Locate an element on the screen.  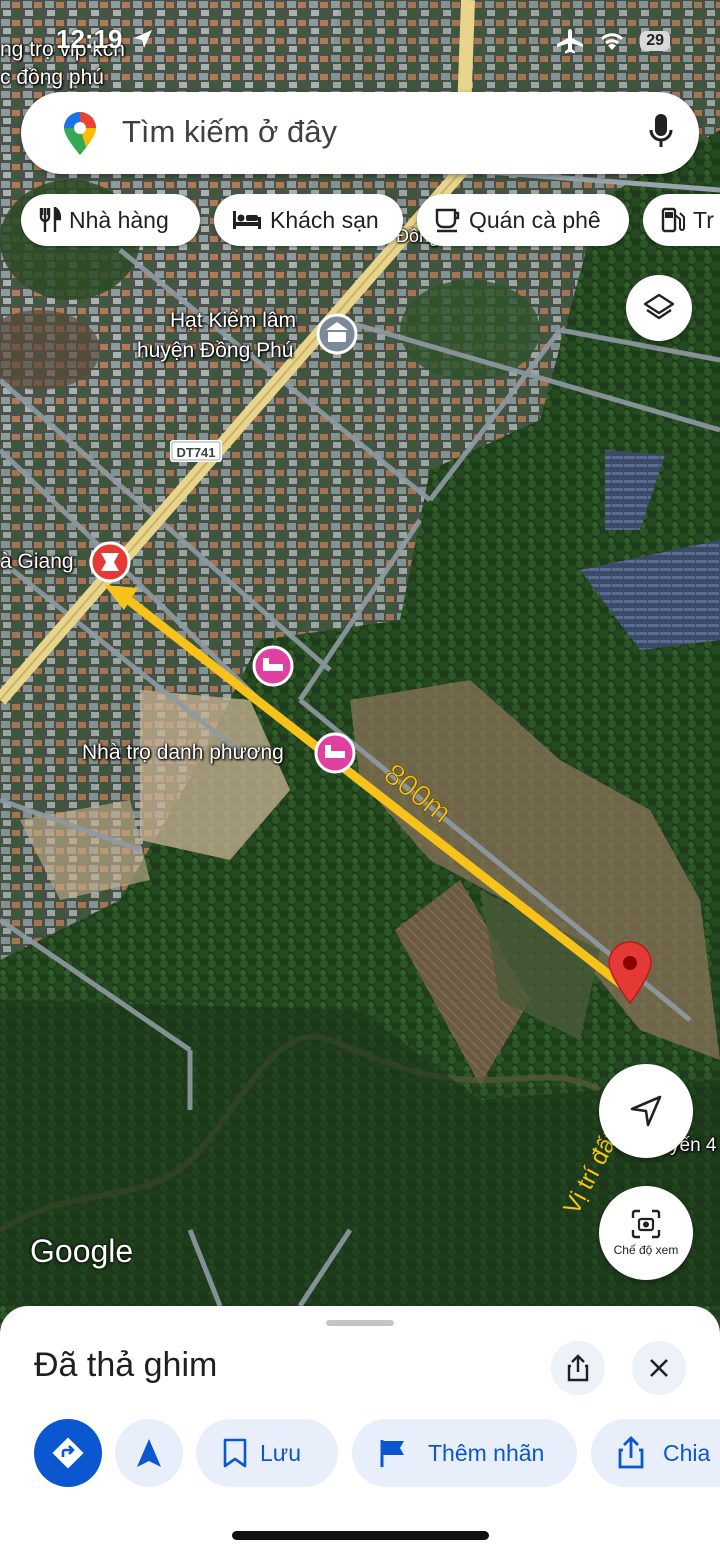
start-navigation-button is located at coordinates (149, 1453).